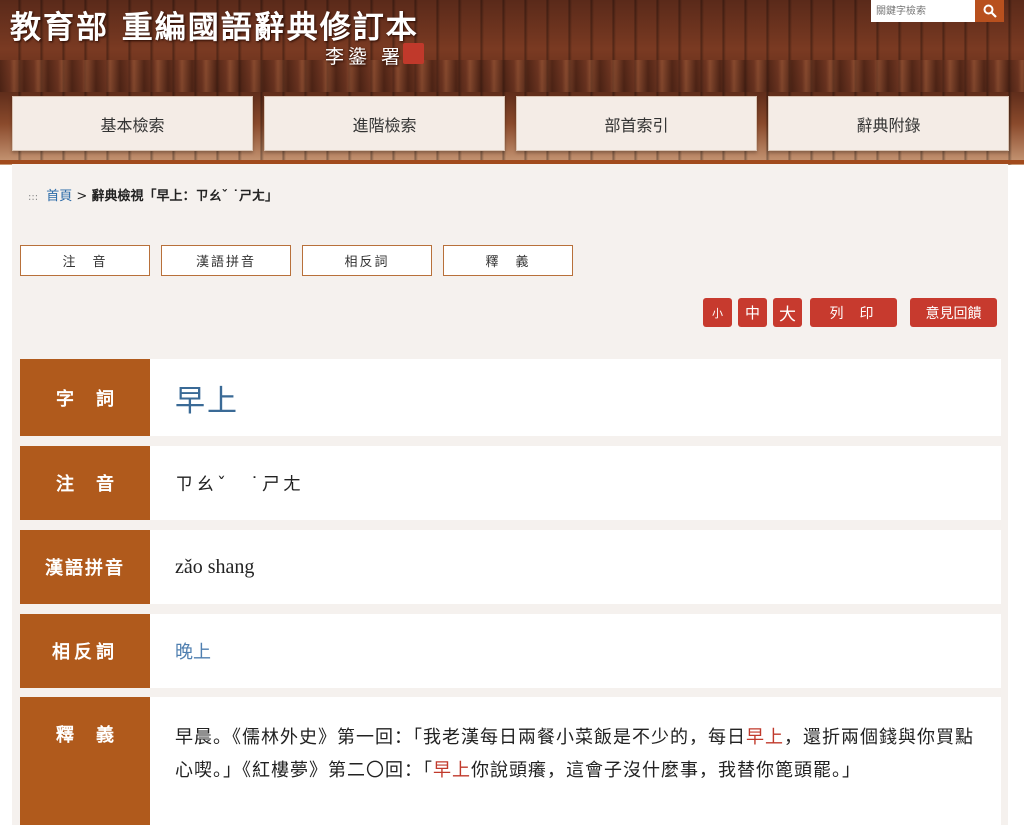 The image size is (1024, 825). What do you see at coordinates (239, 484) in the screenshot?
I see `entry-zhuyin: ㄗㄠˇ ˙ㄕㄤ` at bounding box center [239, 484].